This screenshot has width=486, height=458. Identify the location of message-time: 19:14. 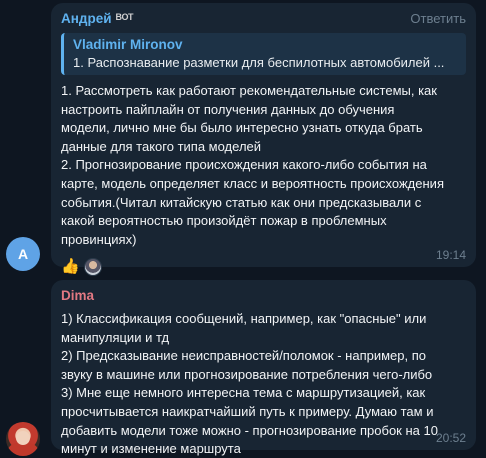
(450, 255).